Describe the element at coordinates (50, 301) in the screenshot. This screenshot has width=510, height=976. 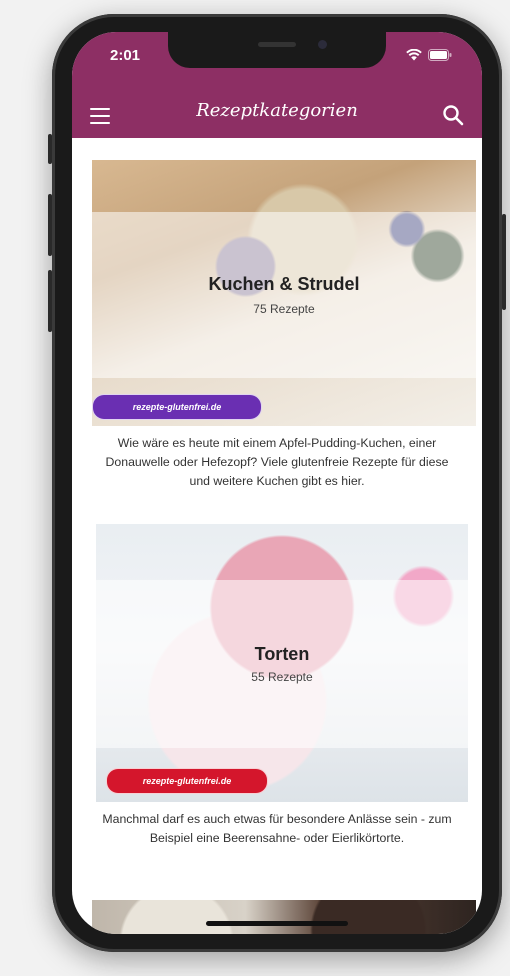
I see `volume-down-button` at that location.